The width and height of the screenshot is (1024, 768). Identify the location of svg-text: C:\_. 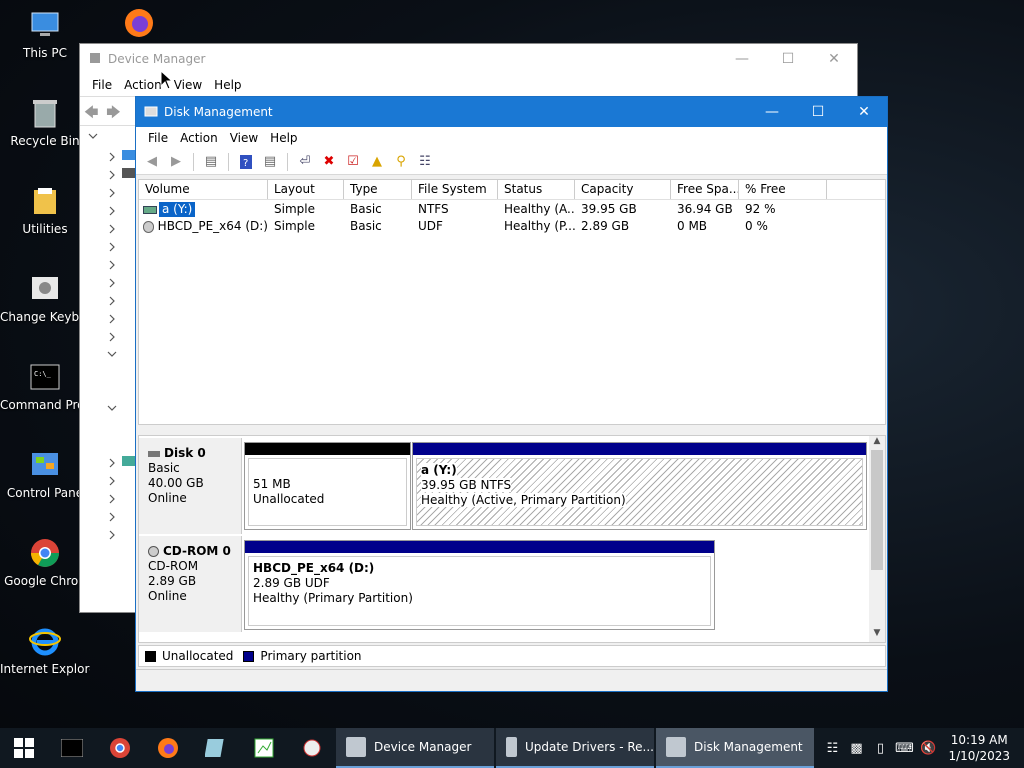
(43, 374).